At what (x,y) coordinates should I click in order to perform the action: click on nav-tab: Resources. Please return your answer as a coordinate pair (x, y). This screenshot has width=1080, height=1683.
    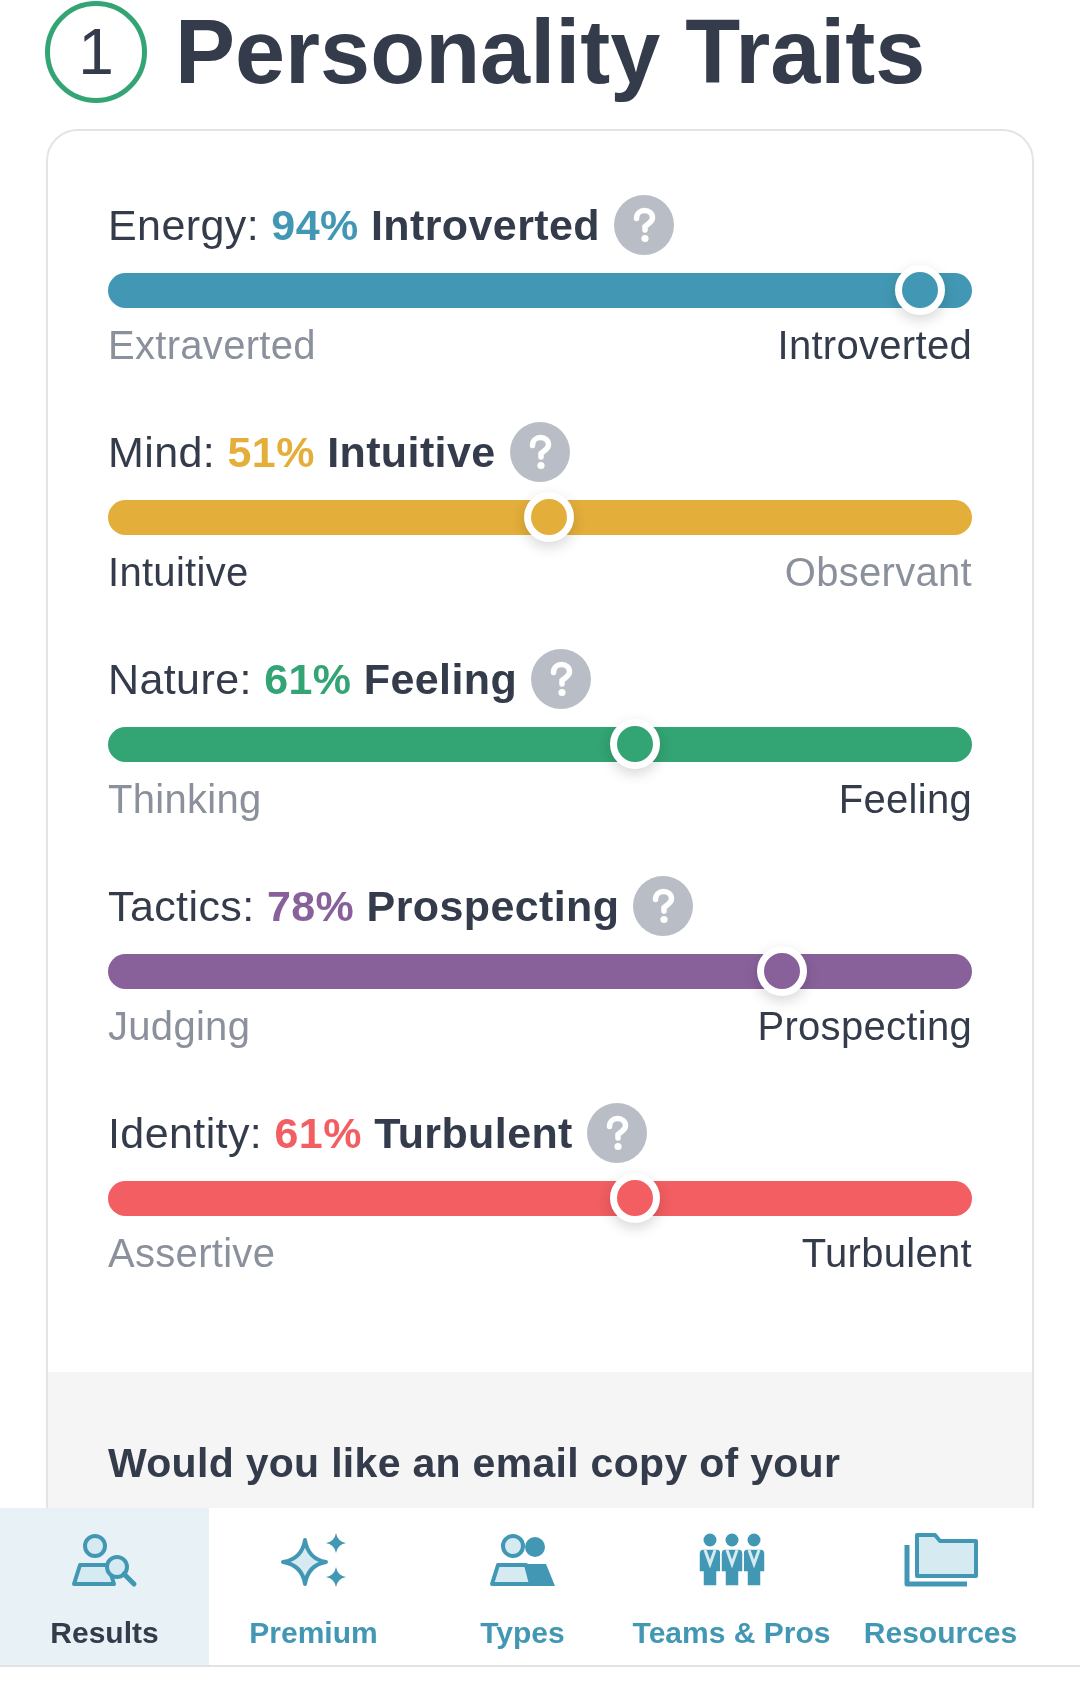
    Looking at the image, I should click on (940, 1586).